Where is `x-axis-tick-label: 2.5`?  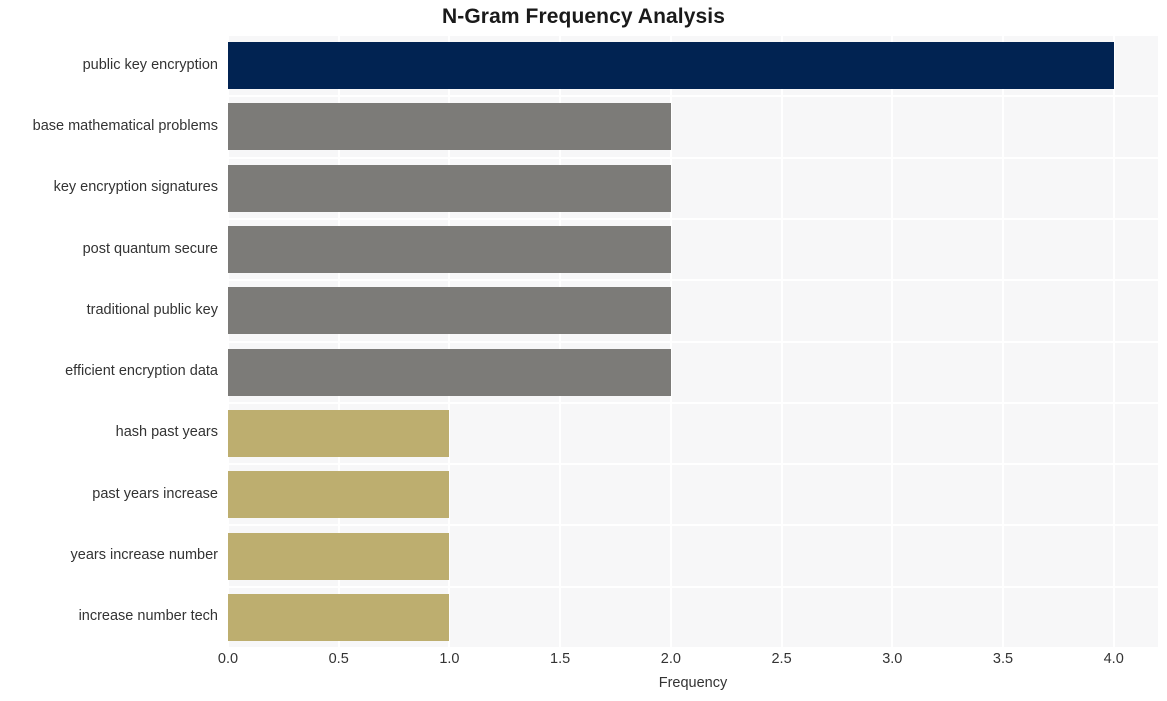
x-axis-tick-label: 2.5 is located at coordinates (781, 659).